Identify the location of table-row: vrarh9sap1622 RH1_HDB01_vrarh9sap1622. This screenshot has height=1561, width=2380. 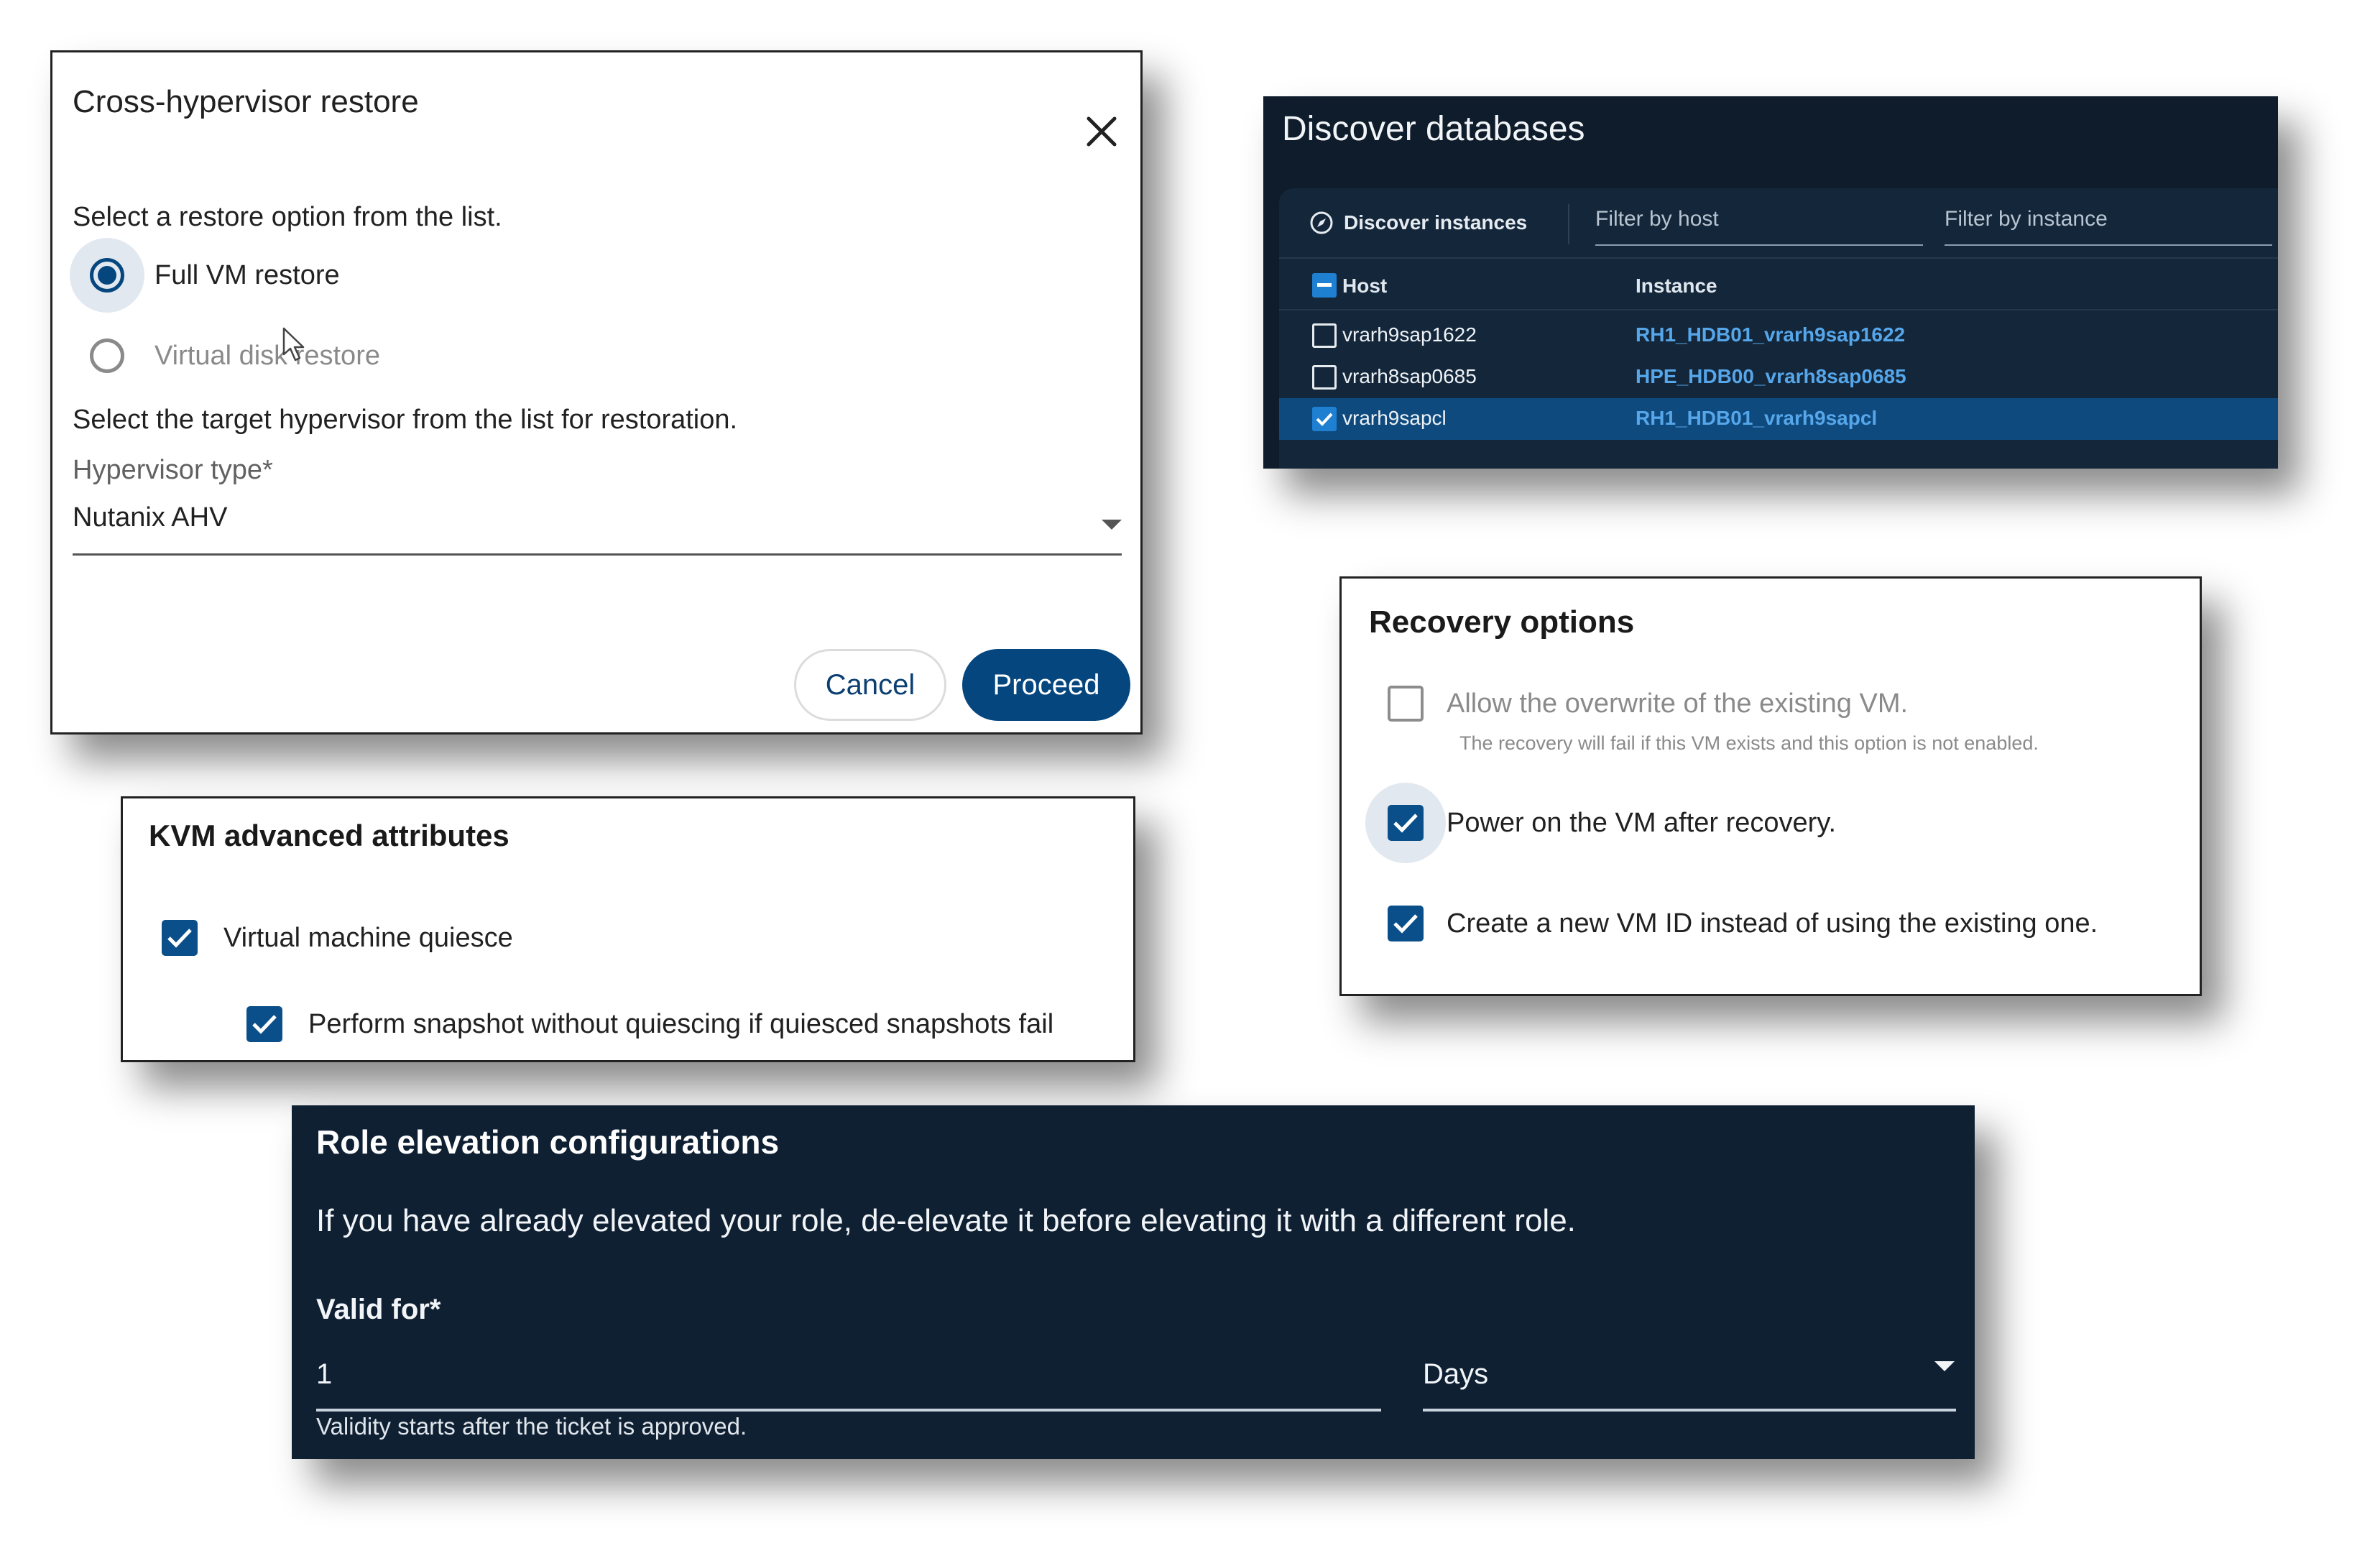
(1778, 335).